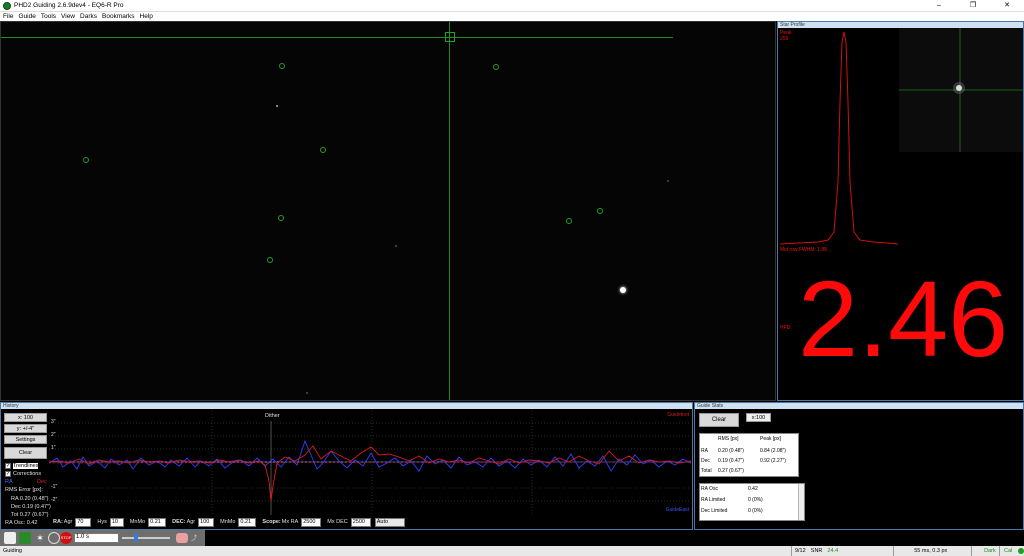 The height and width of the screenshot is (556, 1024). What do you see at coordinates (136, 538) in the screenshot?
I see `gamma-slider-thumb` at bounding box center [136, 538].